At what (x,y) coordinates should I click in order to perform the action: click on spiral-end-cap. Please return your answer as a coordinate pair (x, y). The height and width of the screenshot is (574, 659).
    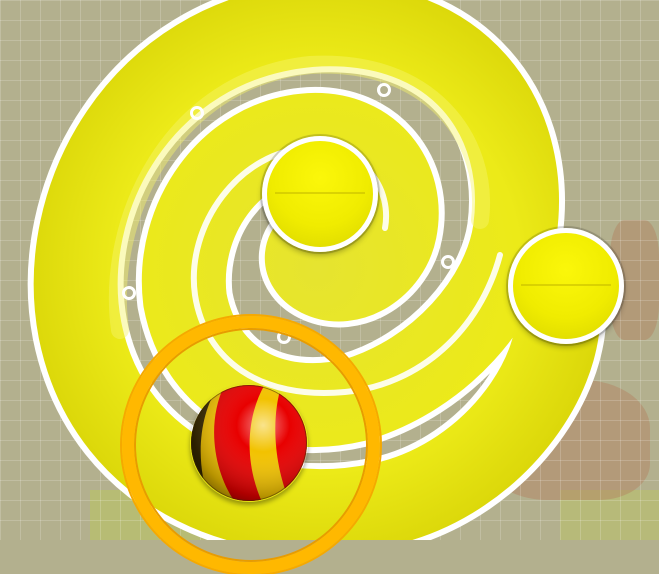
    Looking at the image, I should click on (566, 286).